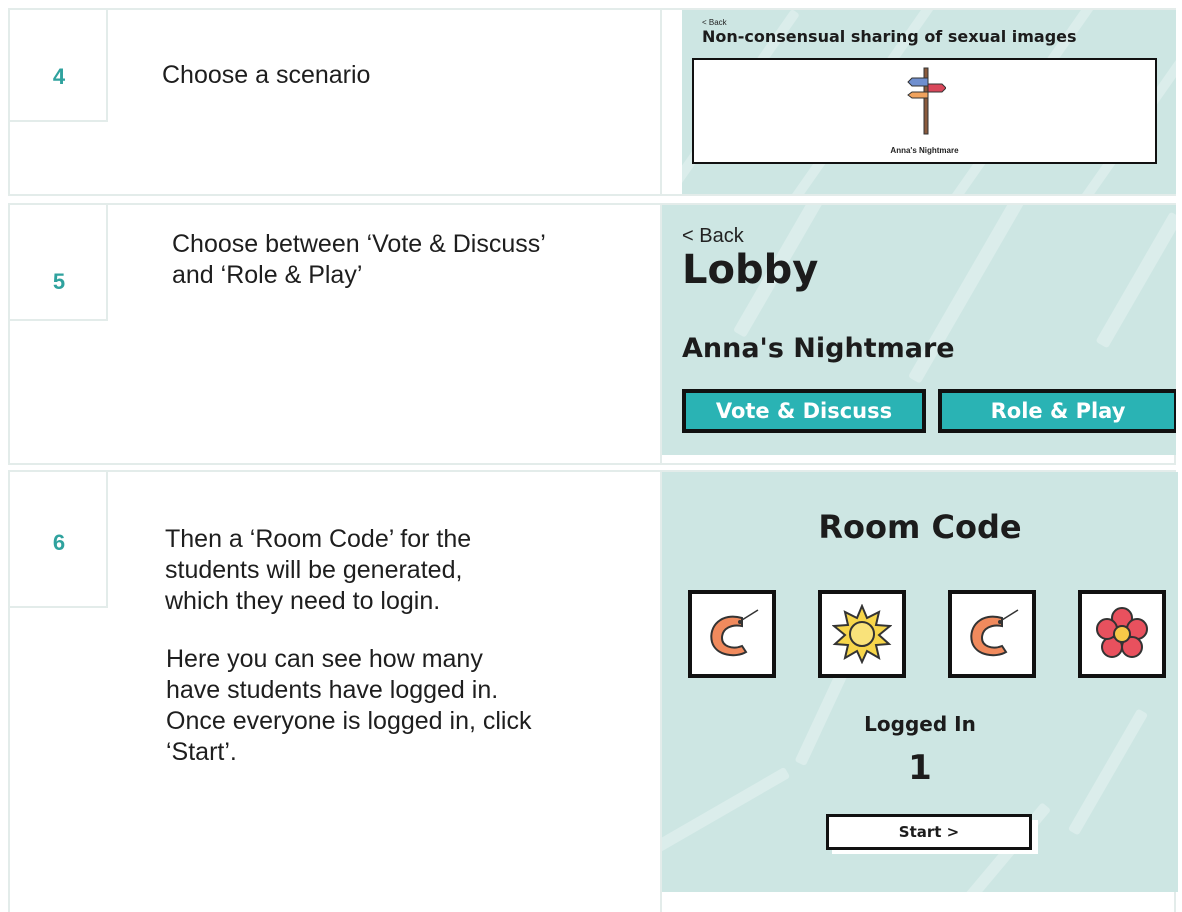 This screenshot has height=912, width=1182. What do you see at coordinates (661, 102) in the screenshot?
I see `column-divider` at bounding box center [661, 102].